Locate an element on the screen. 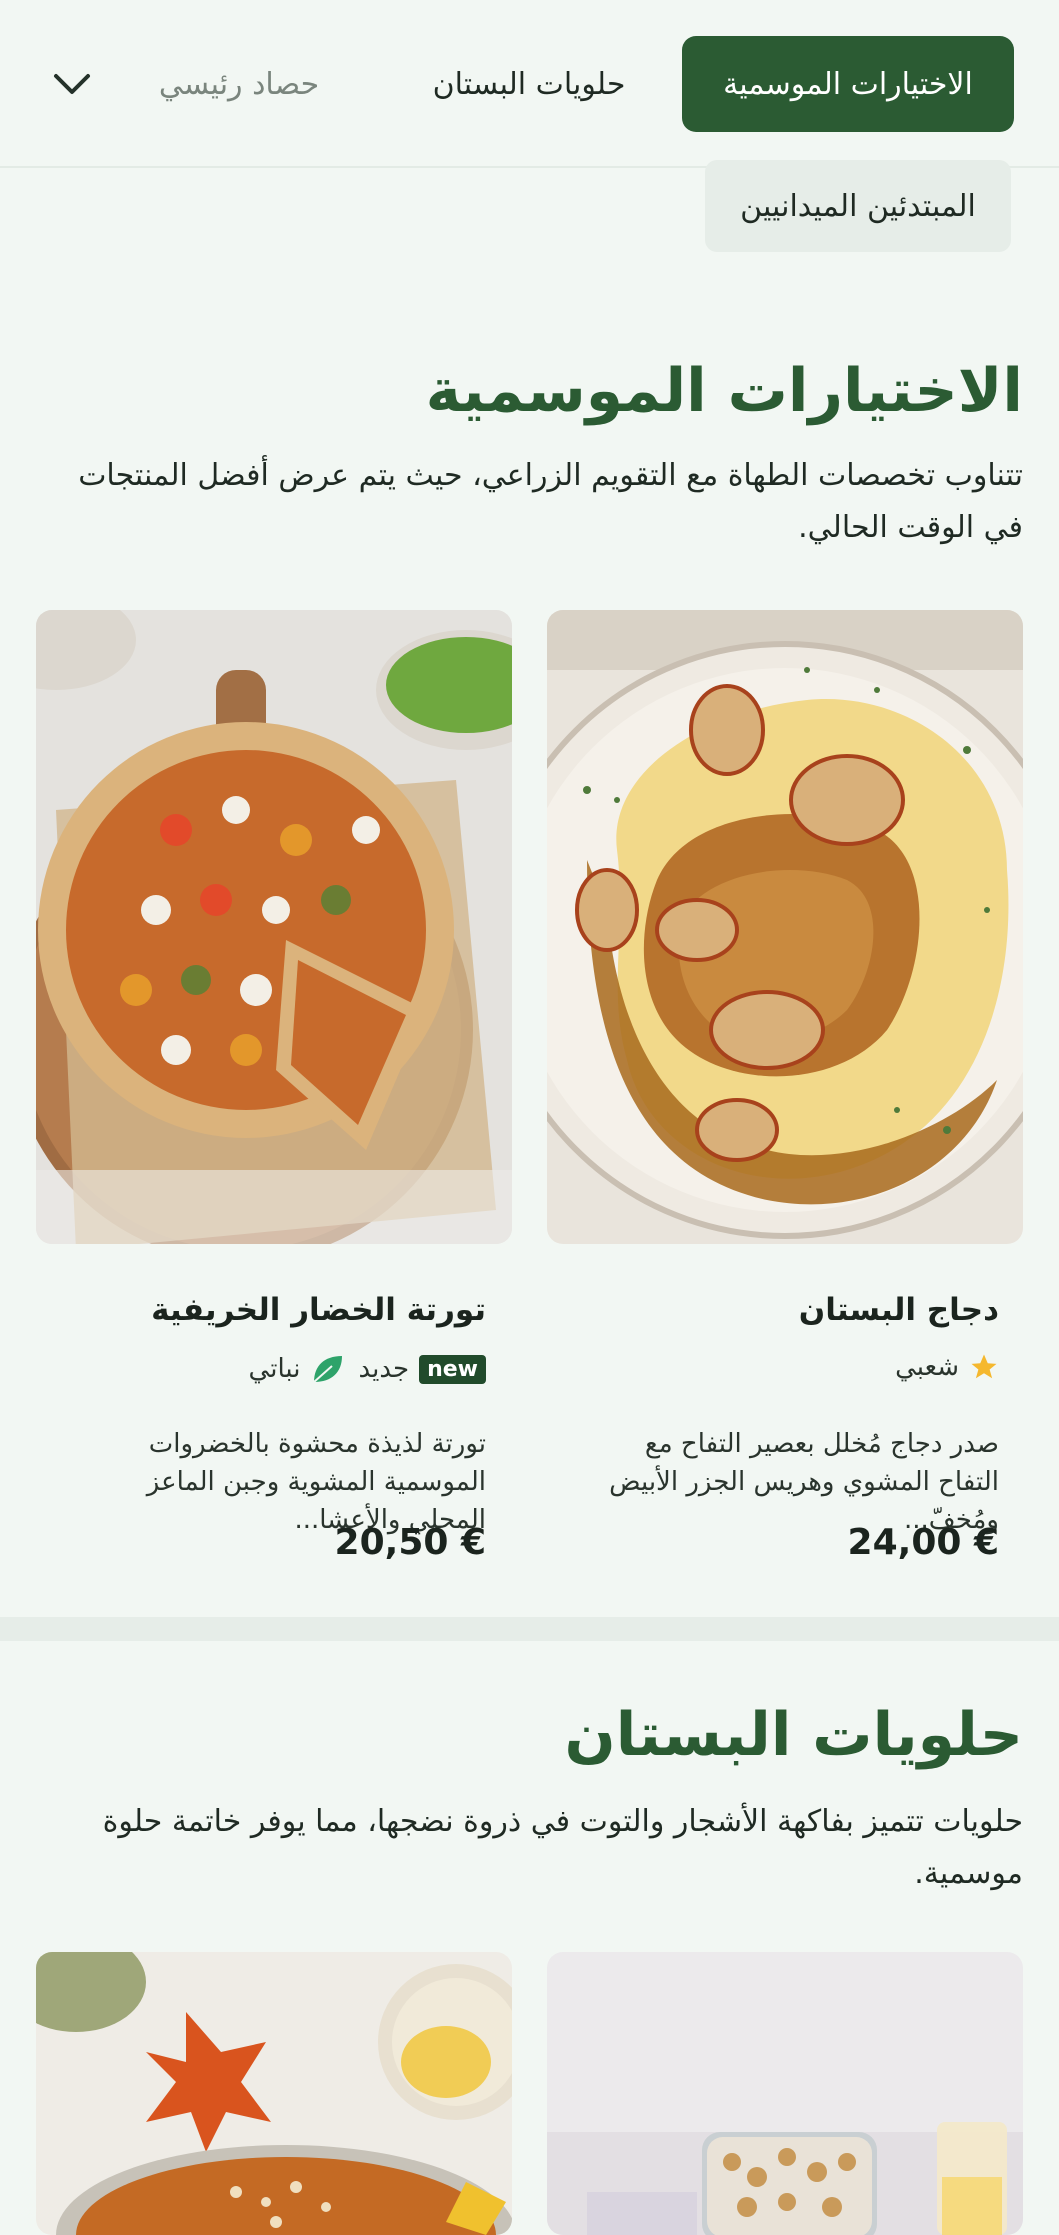  dish-price: 20,50 € is located at coordinates (410, 1542).